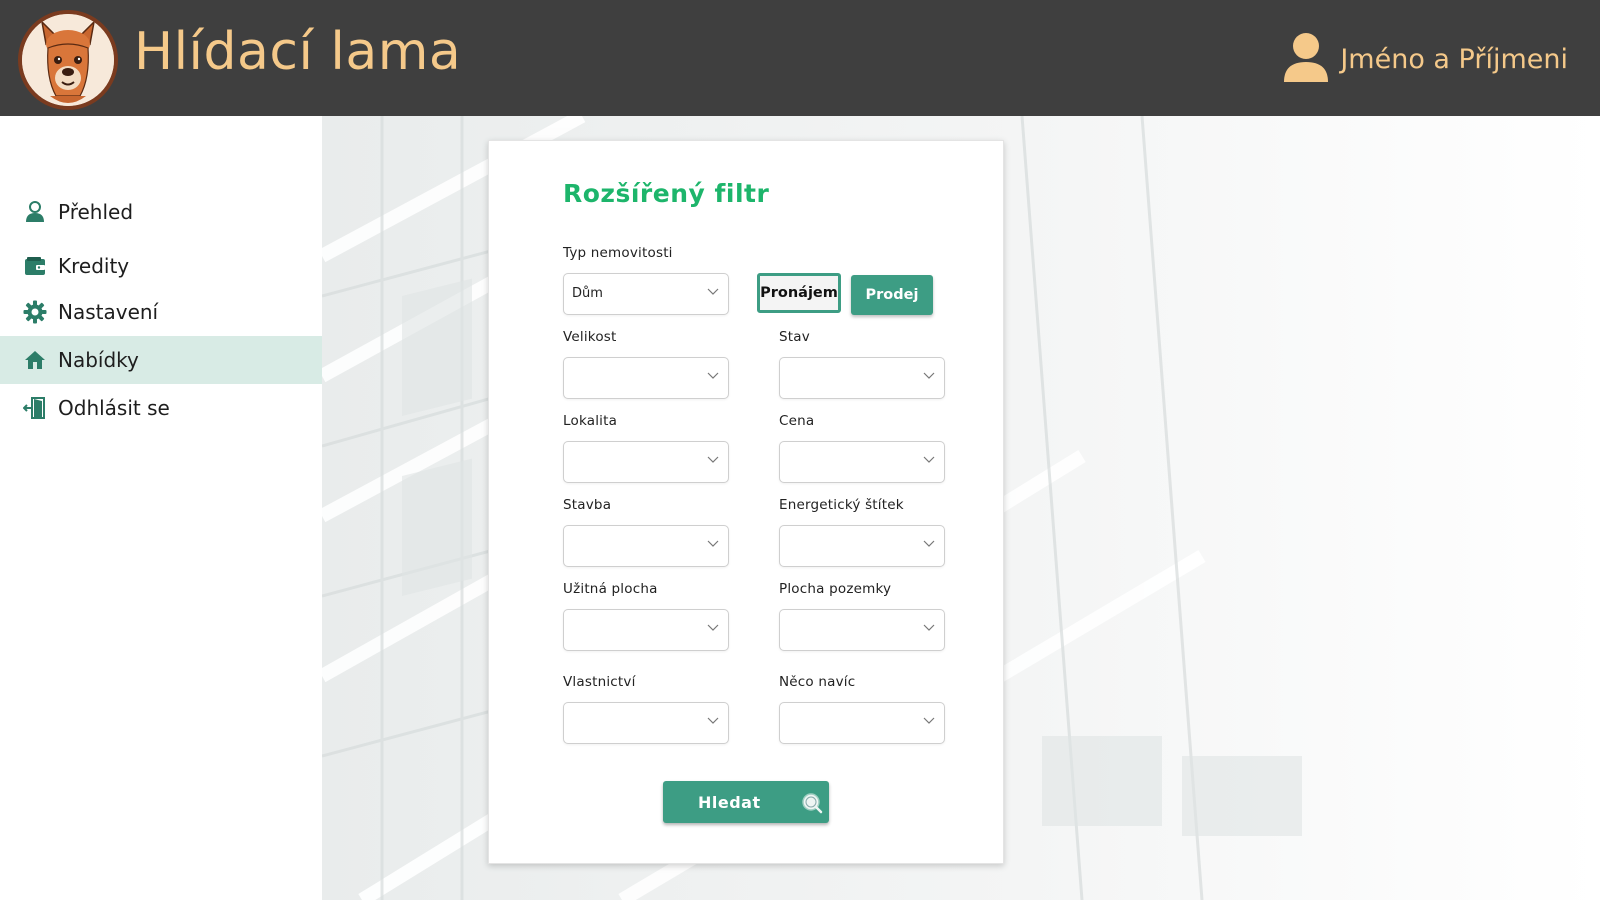  I want to click on plocha-pozemky-label: Plocha pozemky, so click(835, 589).